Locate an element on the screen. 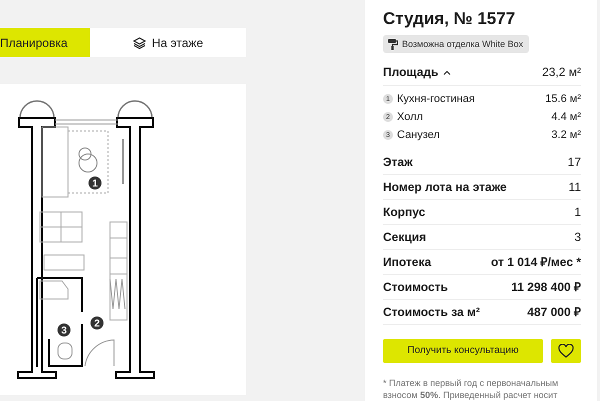 The height and width of the screenshot is (401, 600). room-name: Кухня-гостиная is located at coordinates (436, 99).